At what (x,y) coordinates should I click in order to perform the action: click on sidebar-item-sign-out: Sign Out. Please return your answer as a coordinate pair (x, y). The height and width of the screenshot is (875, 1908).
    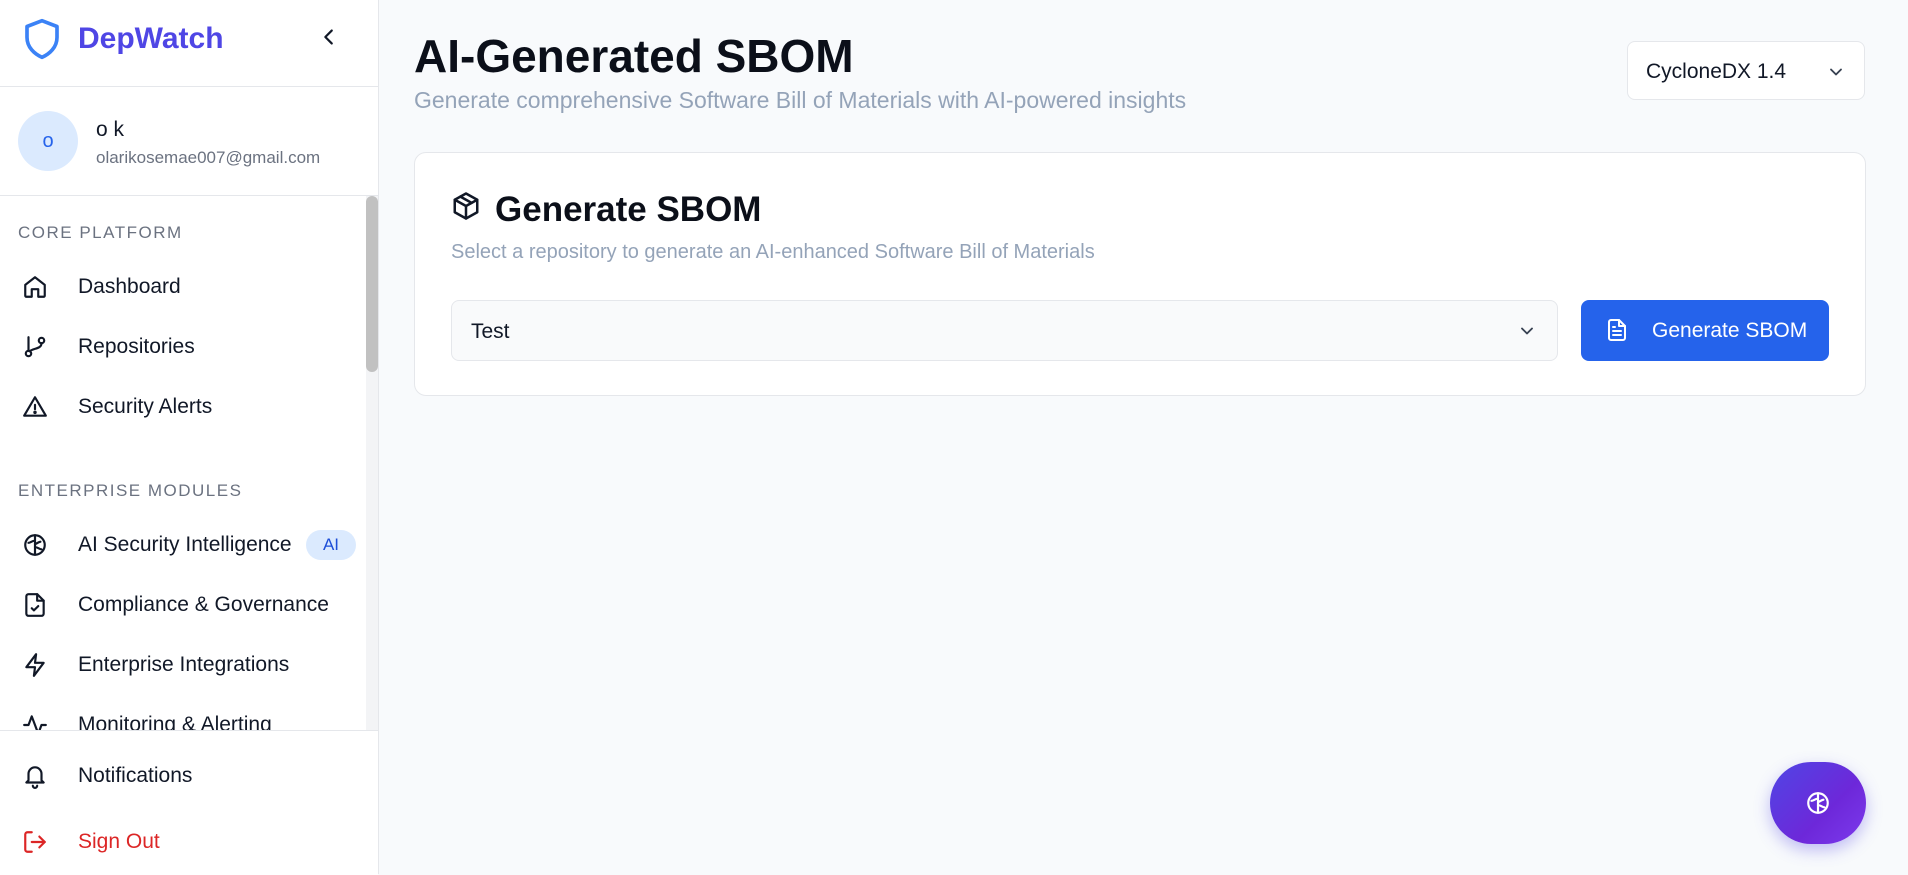
    Looking at the image, I should click on (183, 842).